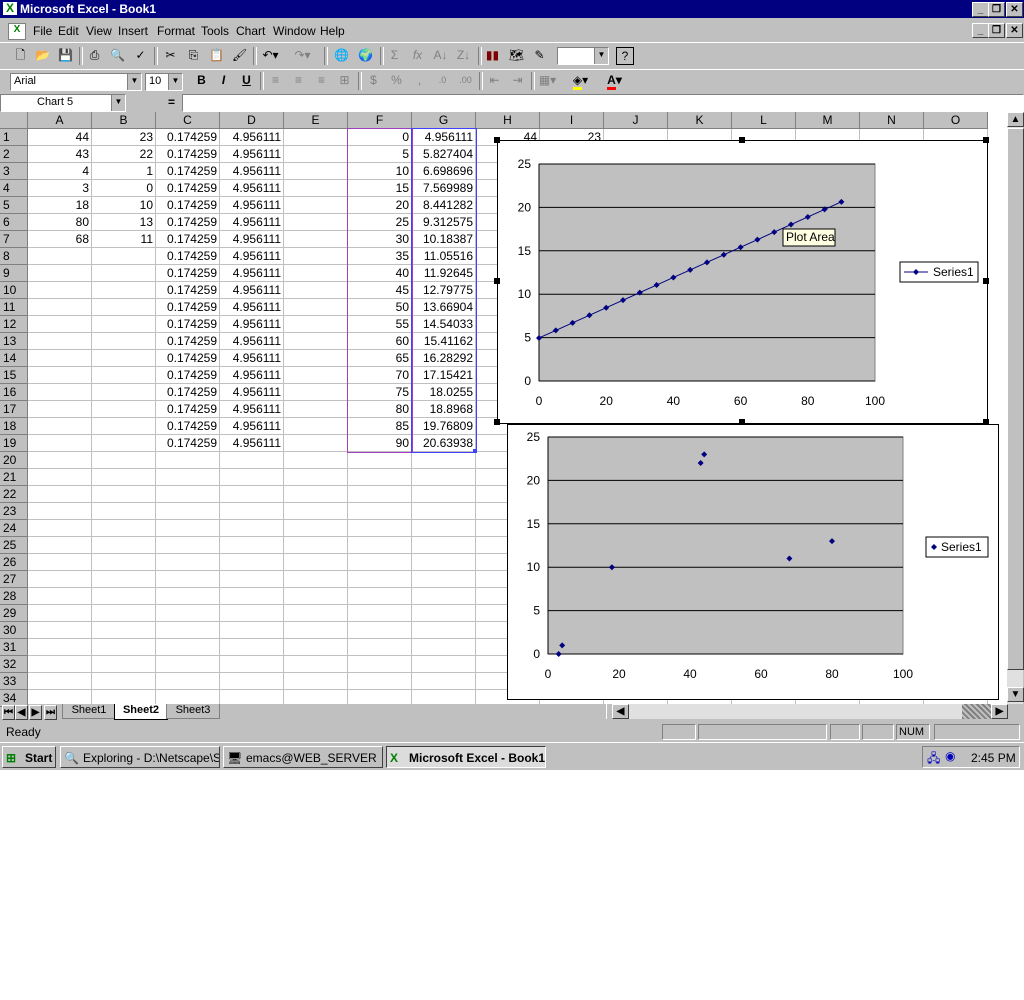  Describe the element at coordinates (10, 8) in the screenshot. I see `excel-app-icon: X` at that location.